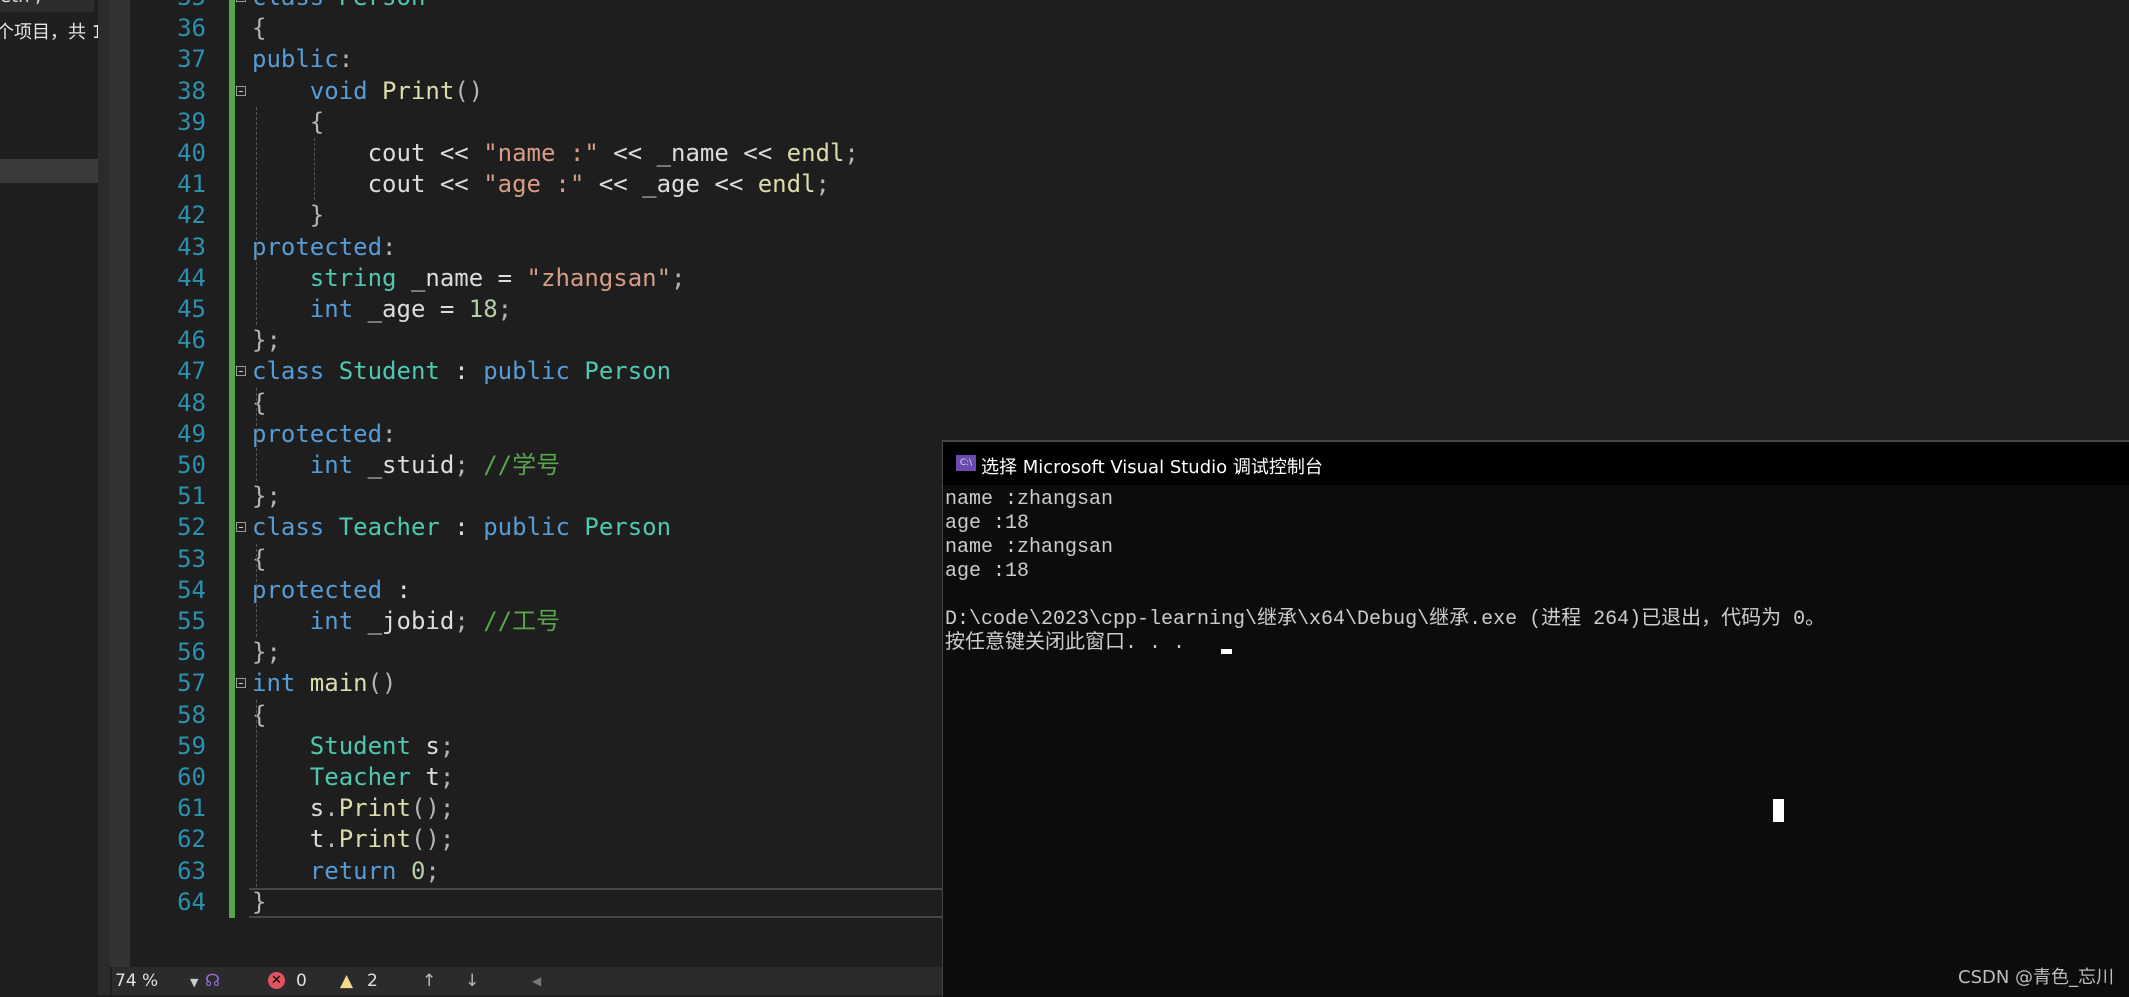  Describe the element at coordinates (301, 981) in the screenshot. I see `error-count: 0` at that location.